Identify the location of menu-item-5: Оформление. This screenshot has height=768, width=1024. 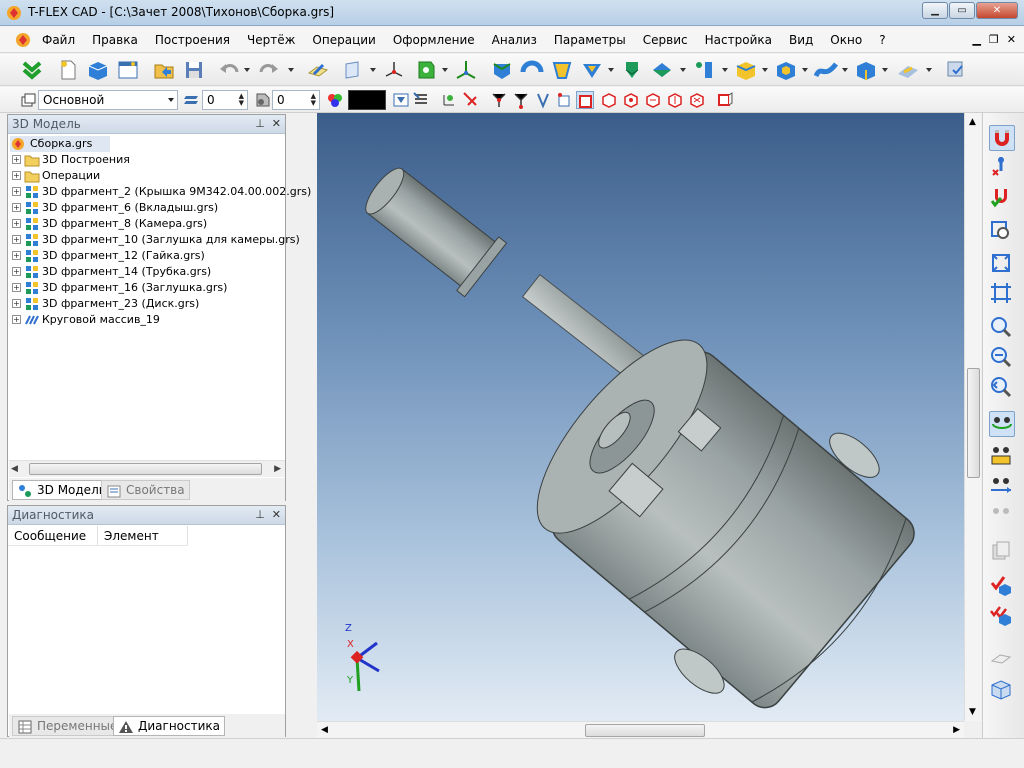
(434, 40).